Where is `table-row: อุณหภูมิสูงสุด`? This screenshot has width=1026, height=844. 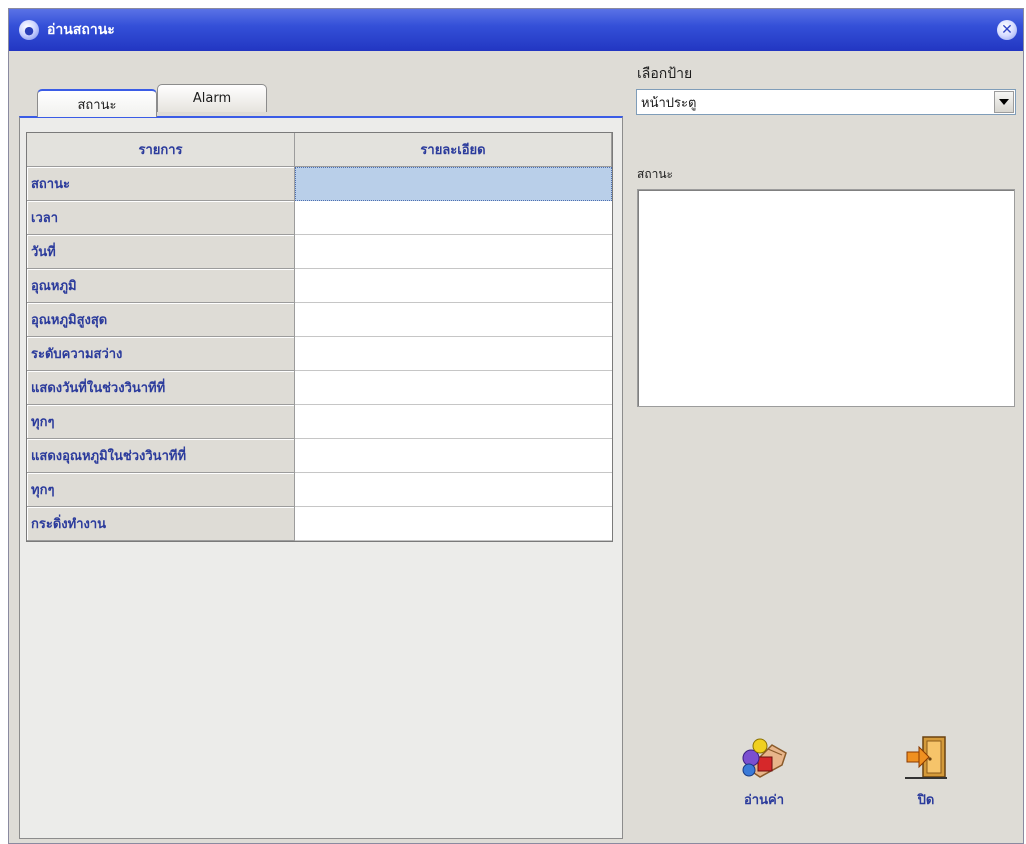 table-row: อุณหภูมิสูงสุด is located at coordinates (319, 320).